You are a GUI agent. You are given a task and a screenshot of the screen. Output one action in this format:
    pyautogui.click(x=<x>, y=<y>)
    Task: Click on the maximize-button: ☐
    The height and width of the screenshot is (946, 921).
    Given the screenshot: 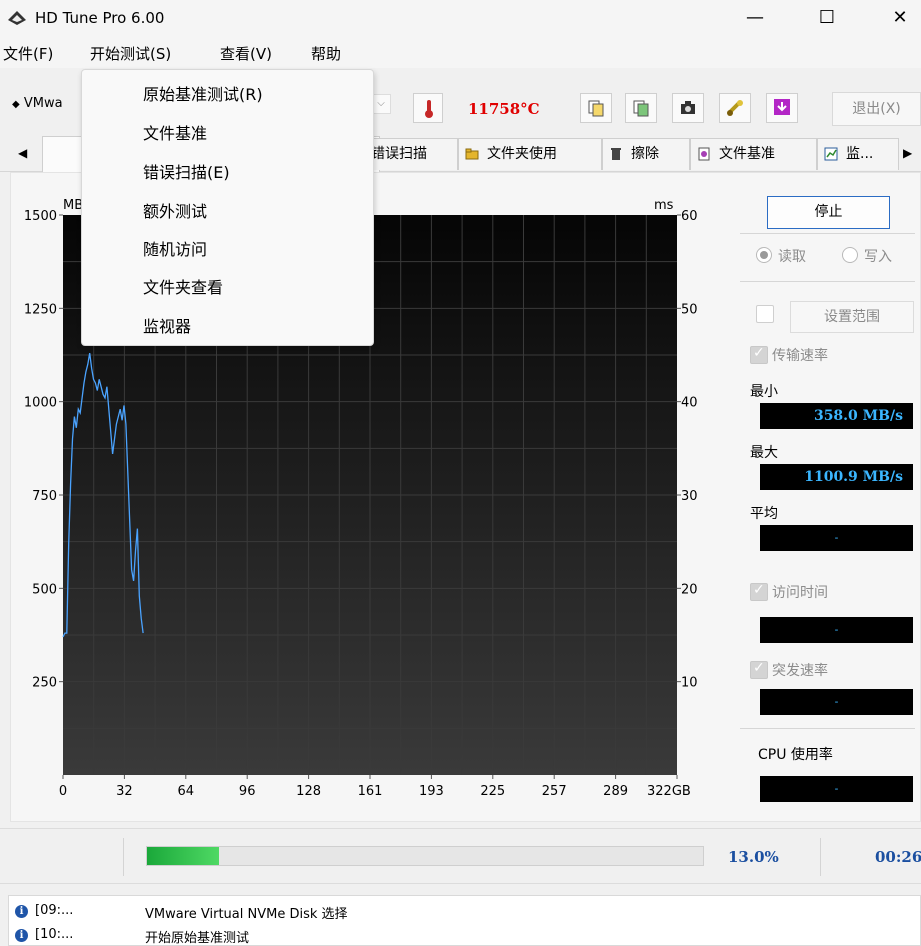 What is the action you would take?
    pyautogui.click(x=827, y=18)
    